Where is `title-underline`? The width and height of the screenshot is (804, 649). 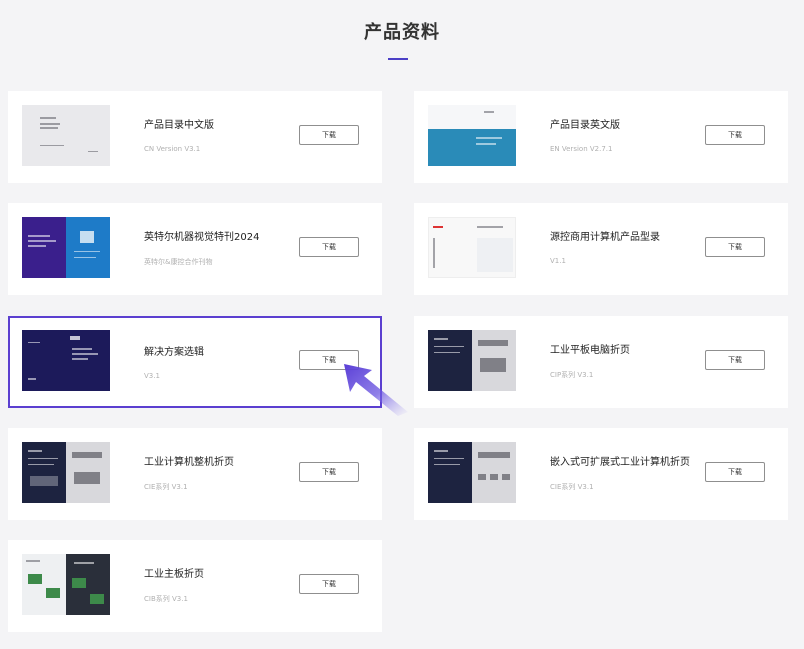
title-underline is located at coordinates (398, 59).